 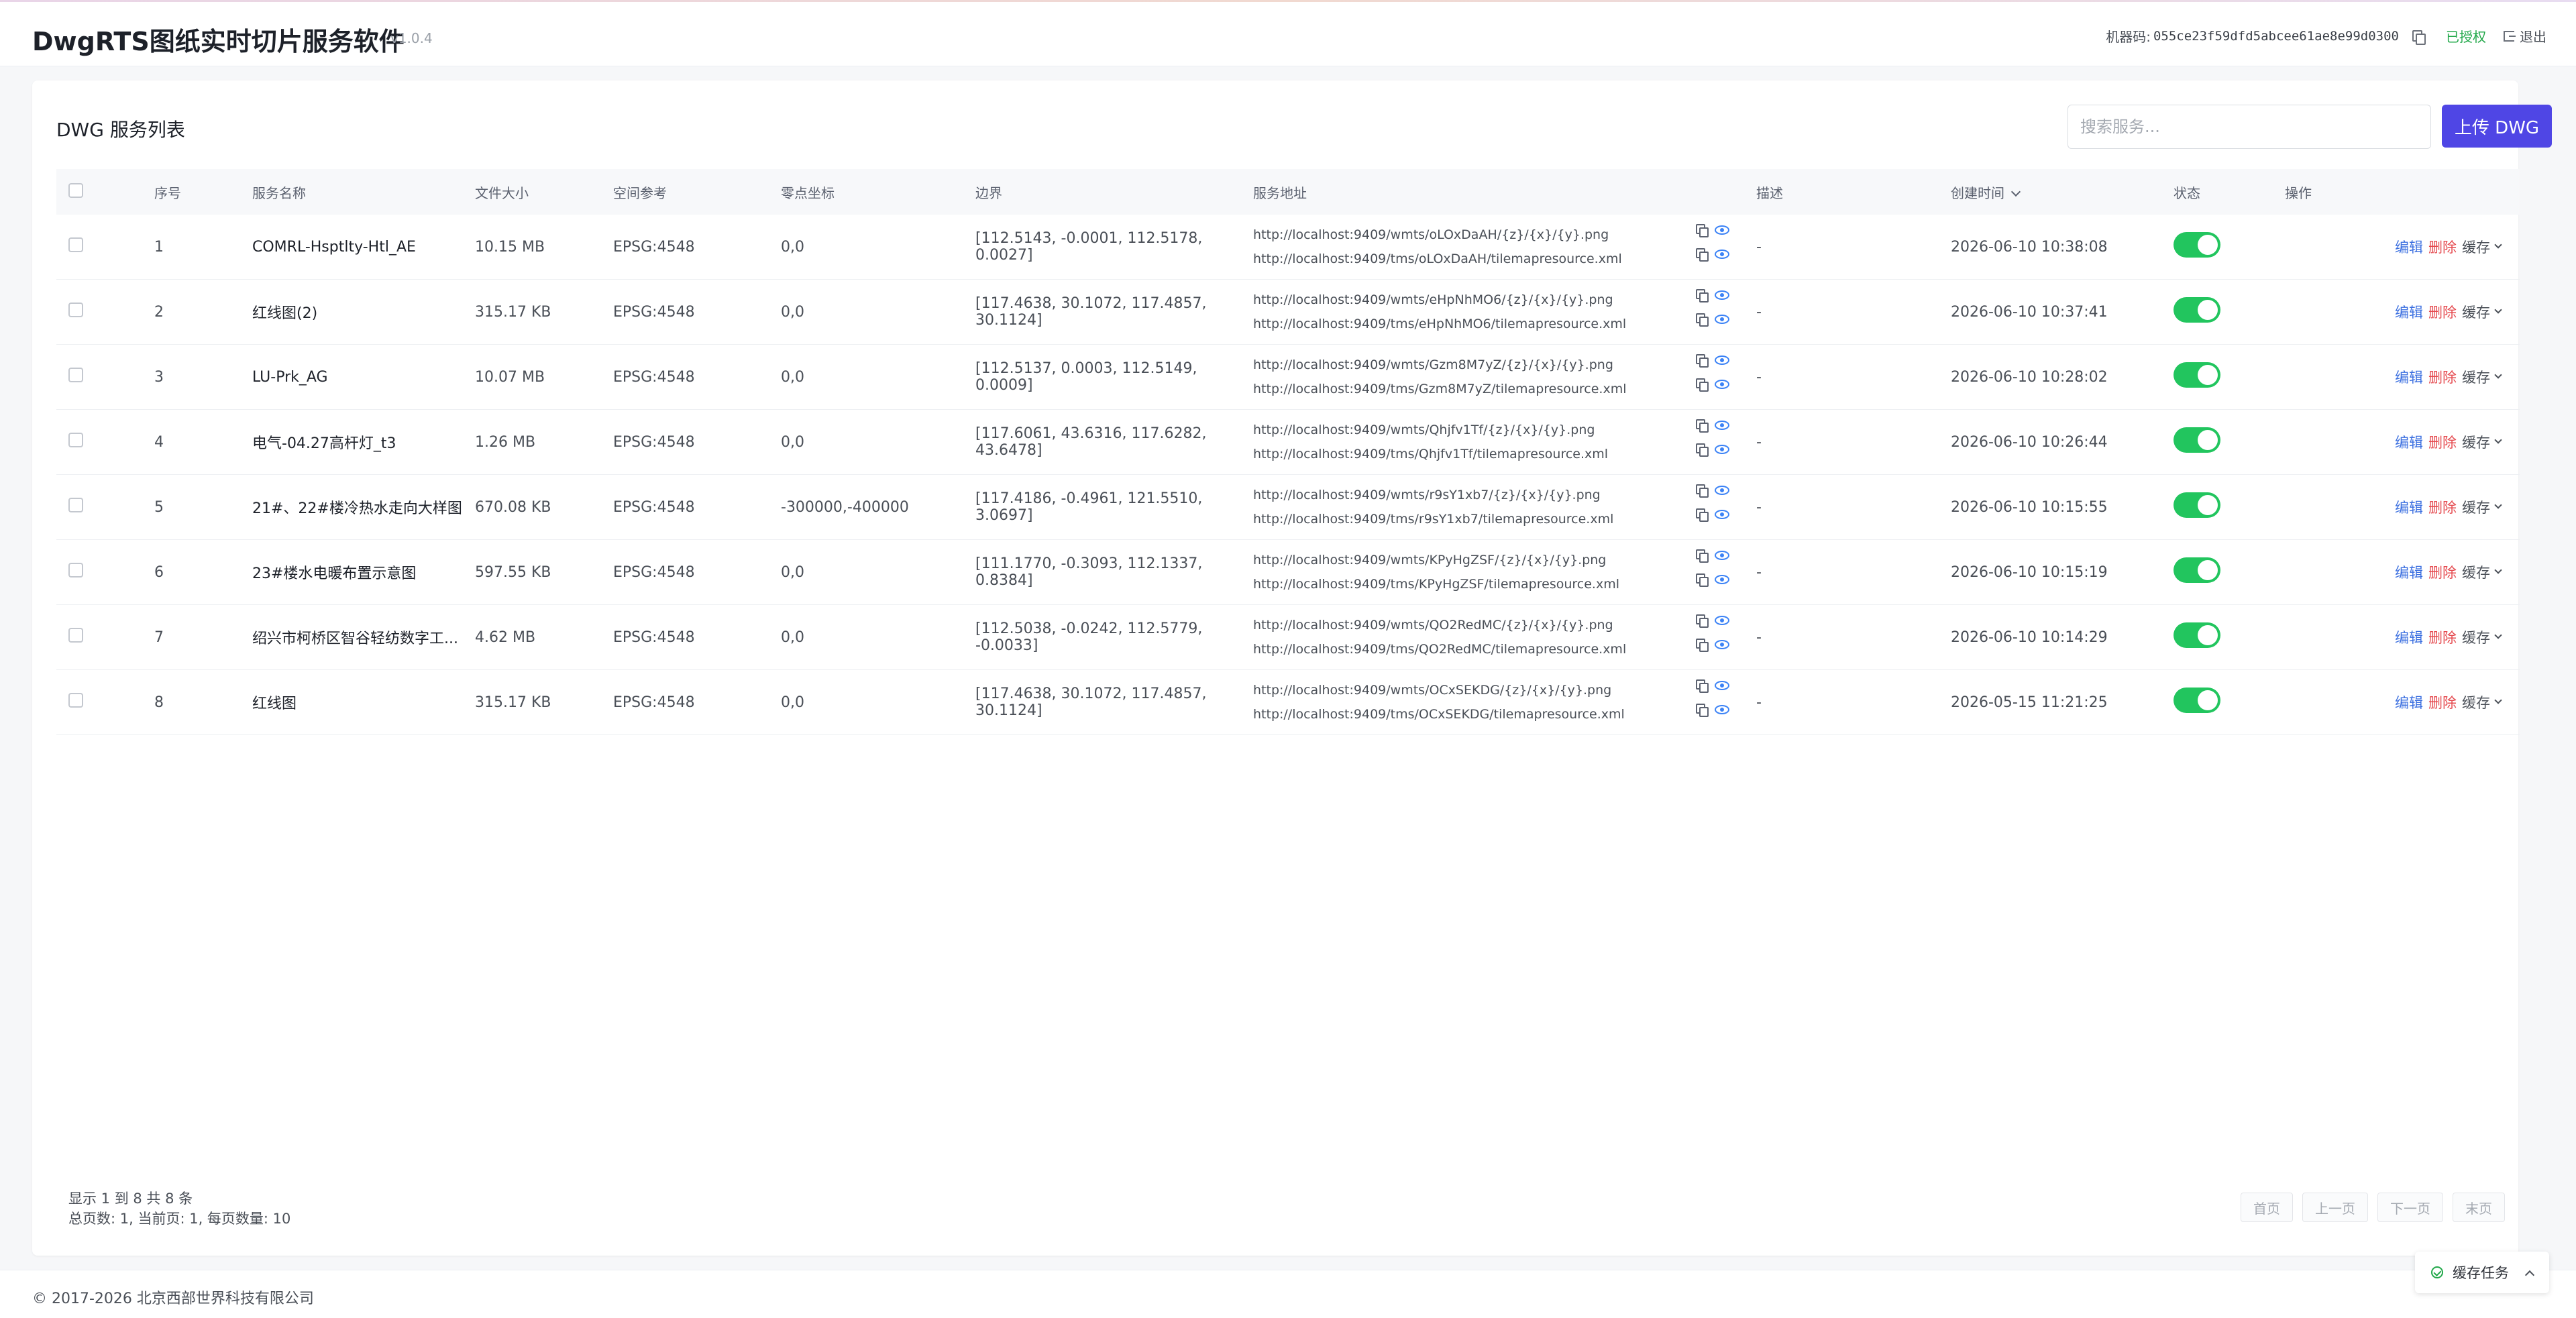 I want to click on row-index: 6, so click(x=159, y=572).